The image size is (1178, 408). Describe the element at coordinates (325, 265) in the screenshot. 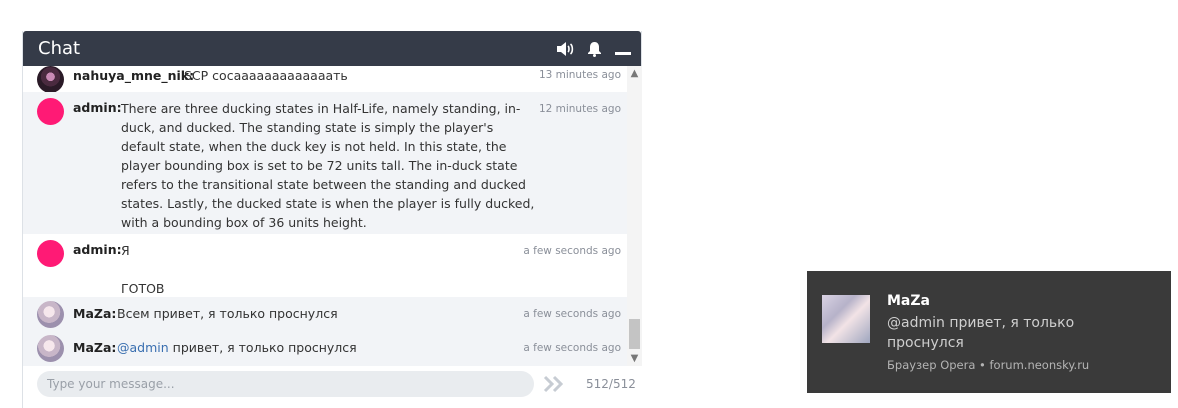

I see `message-row: admin: Я ГОТОВ a few seconds ago` at that location.